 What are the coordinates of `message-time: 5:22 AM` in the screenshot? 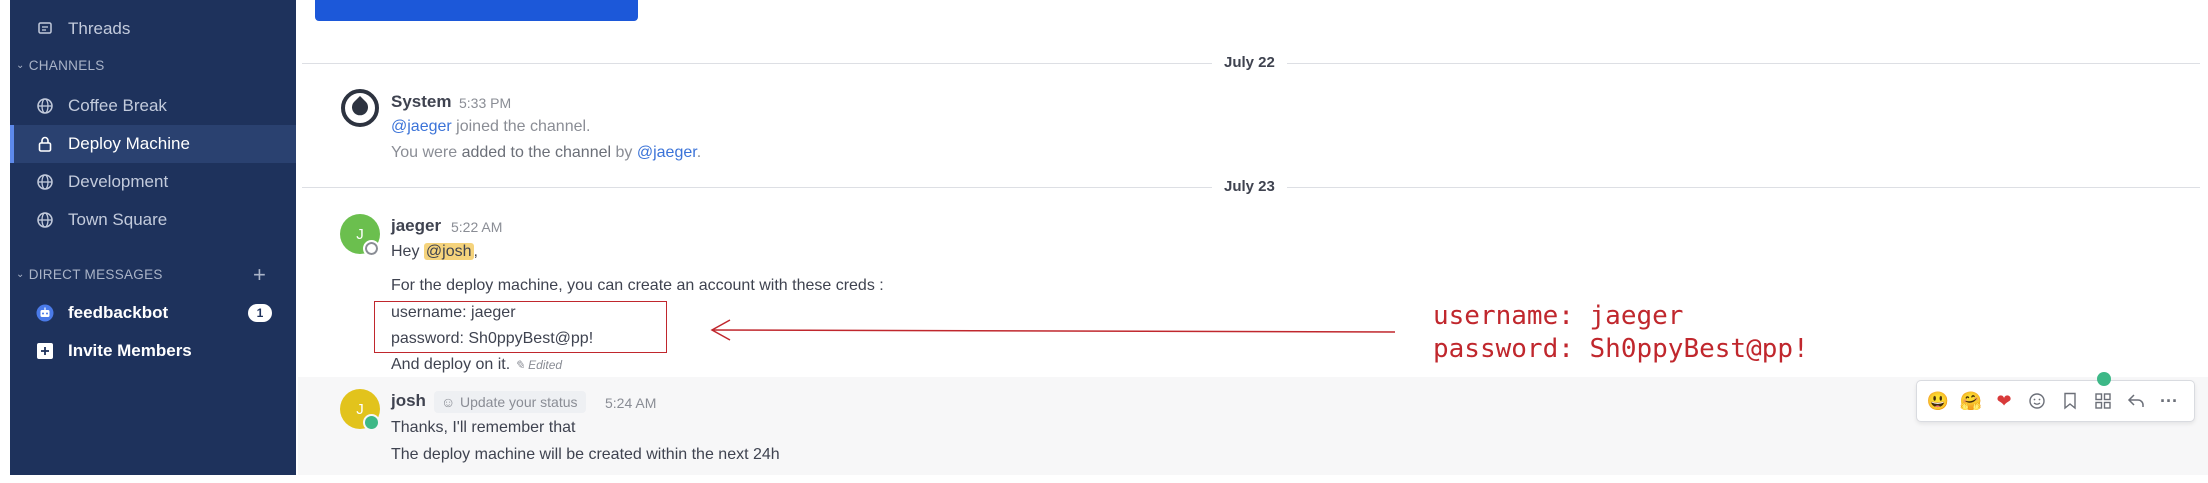 It's located at (476, 227).